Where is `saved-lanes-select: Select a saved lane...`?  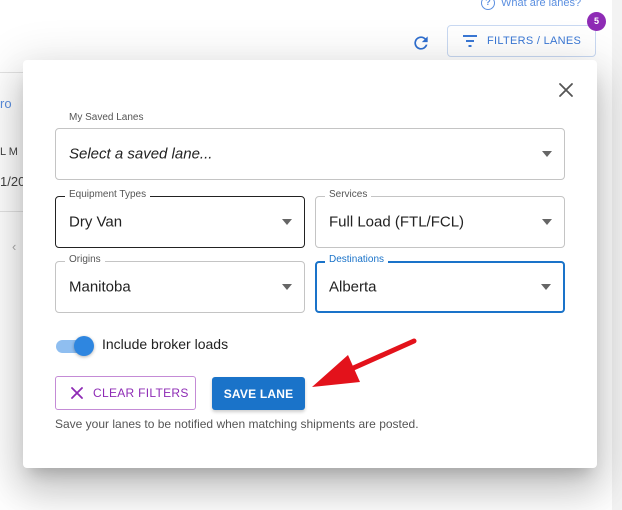
saved-lanes-select: Select a saved lane... is located at coordinates (310, 154).